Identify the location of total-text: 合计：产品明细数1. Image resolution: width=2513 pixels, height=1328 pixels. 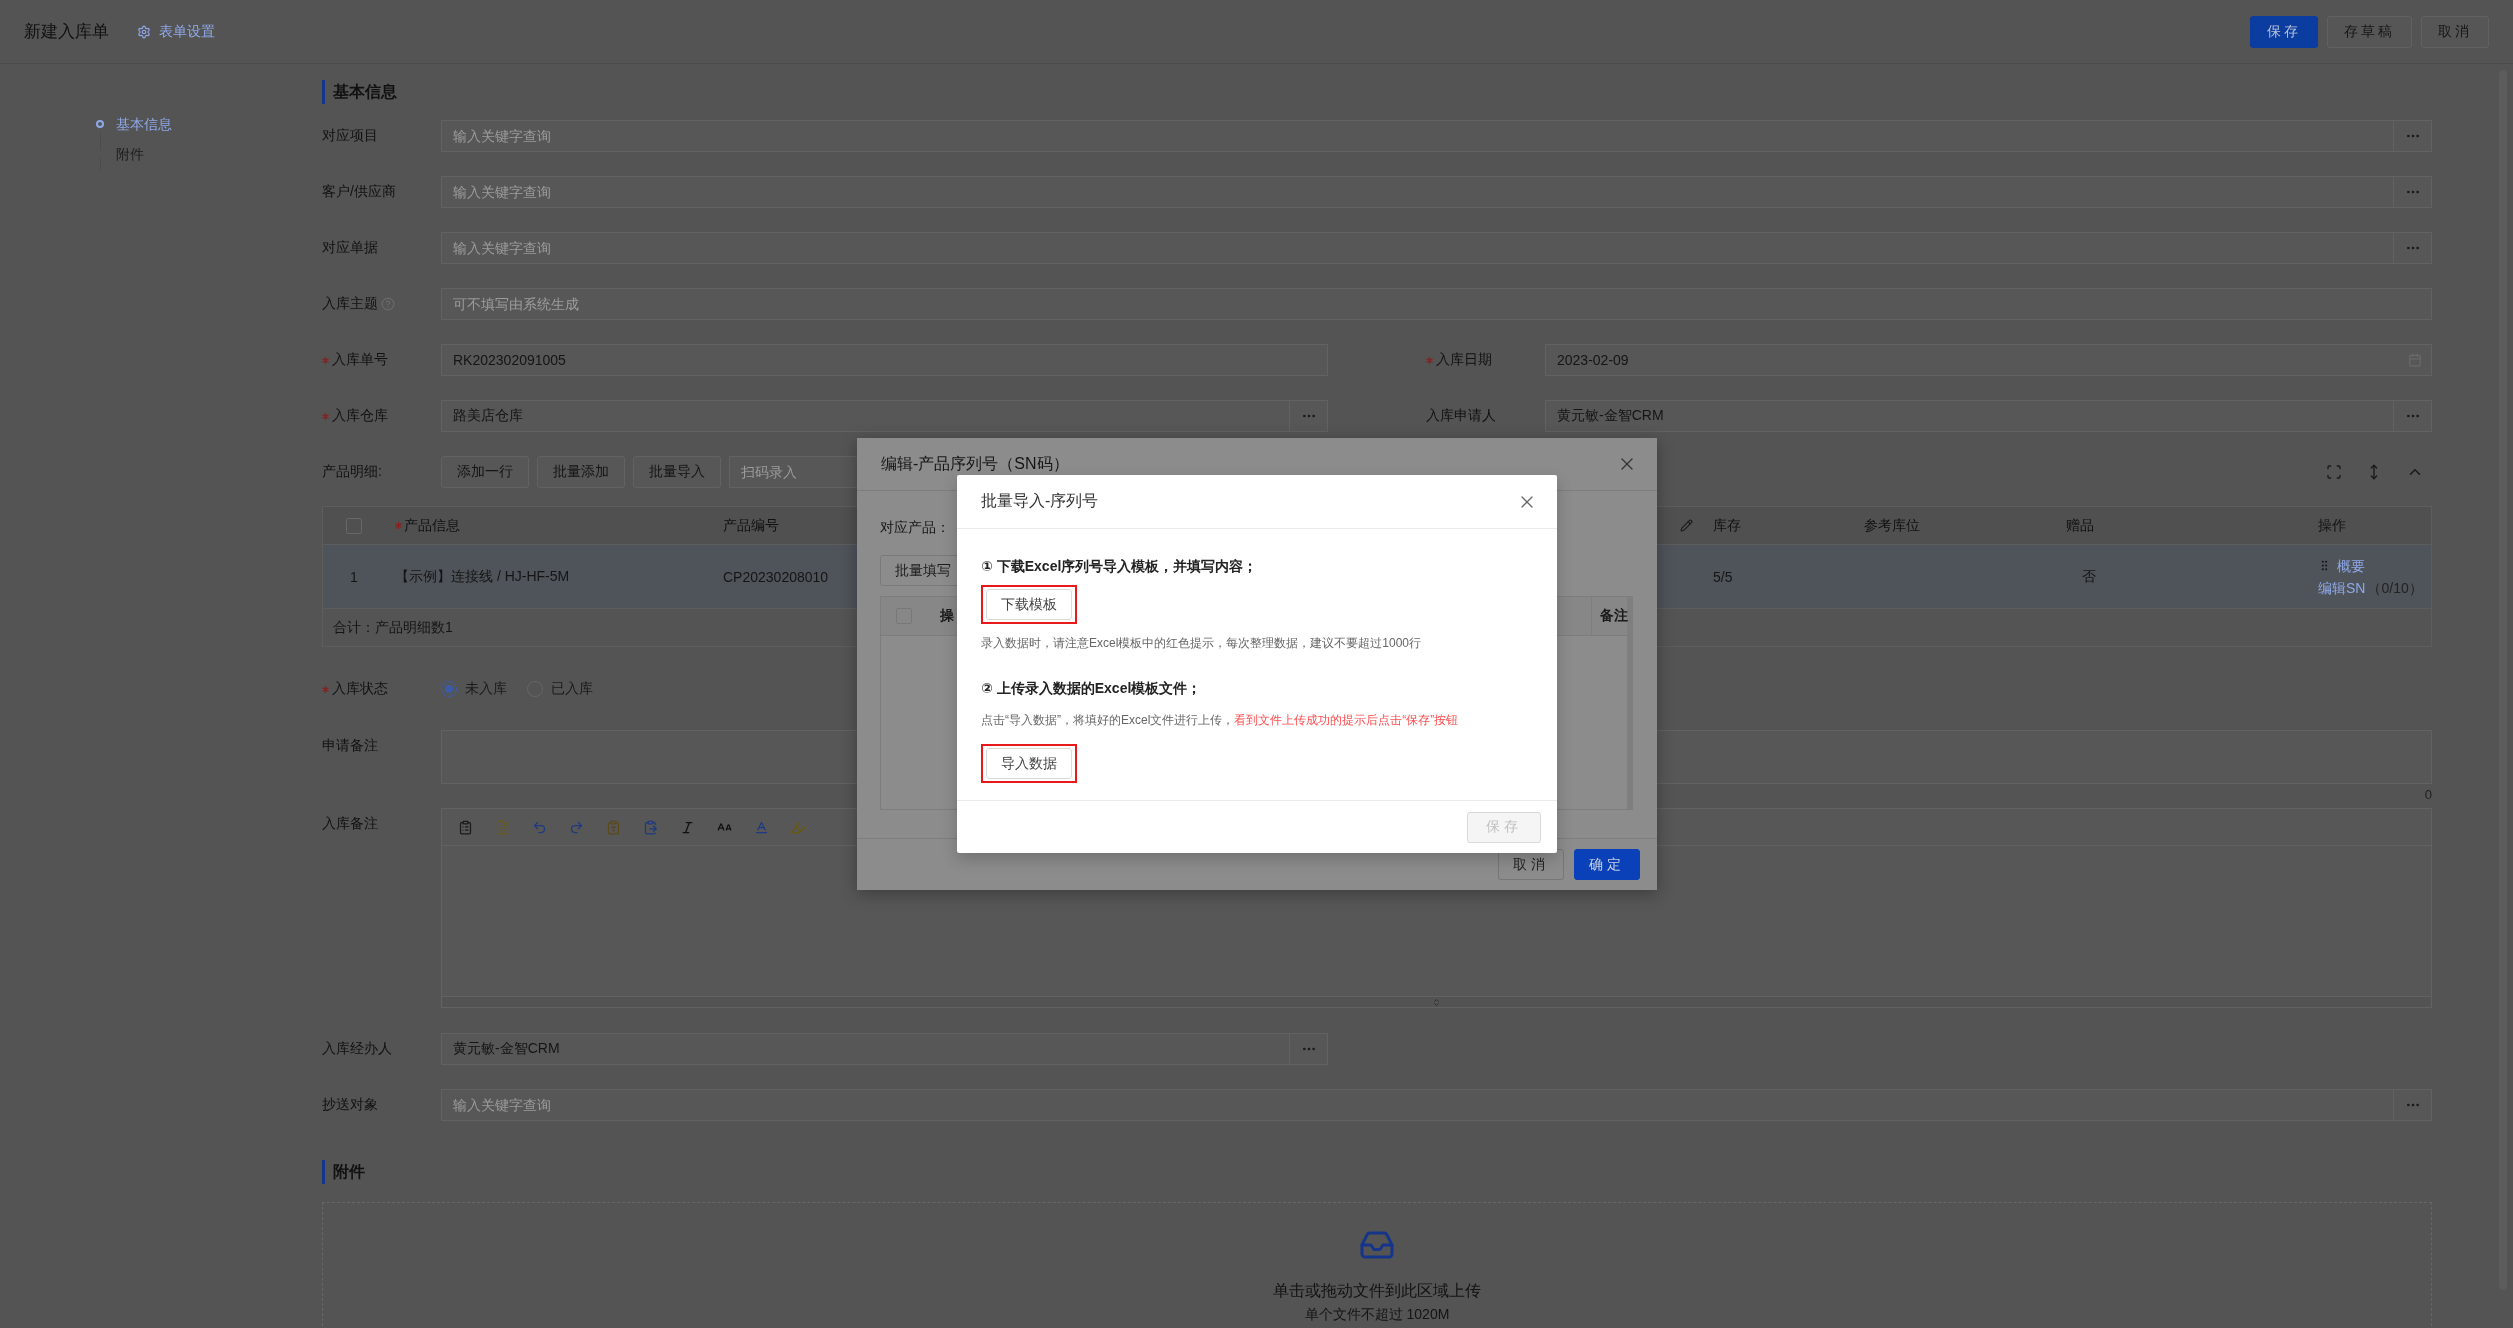
(393, 627).